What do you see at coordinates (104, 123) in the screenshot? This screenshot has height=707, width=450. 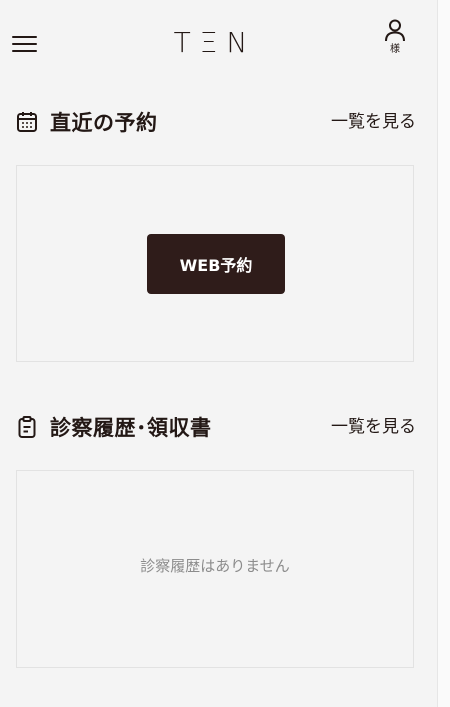 I see `reservation-title-label: 直近の予約` at bounding box center [104, 123].